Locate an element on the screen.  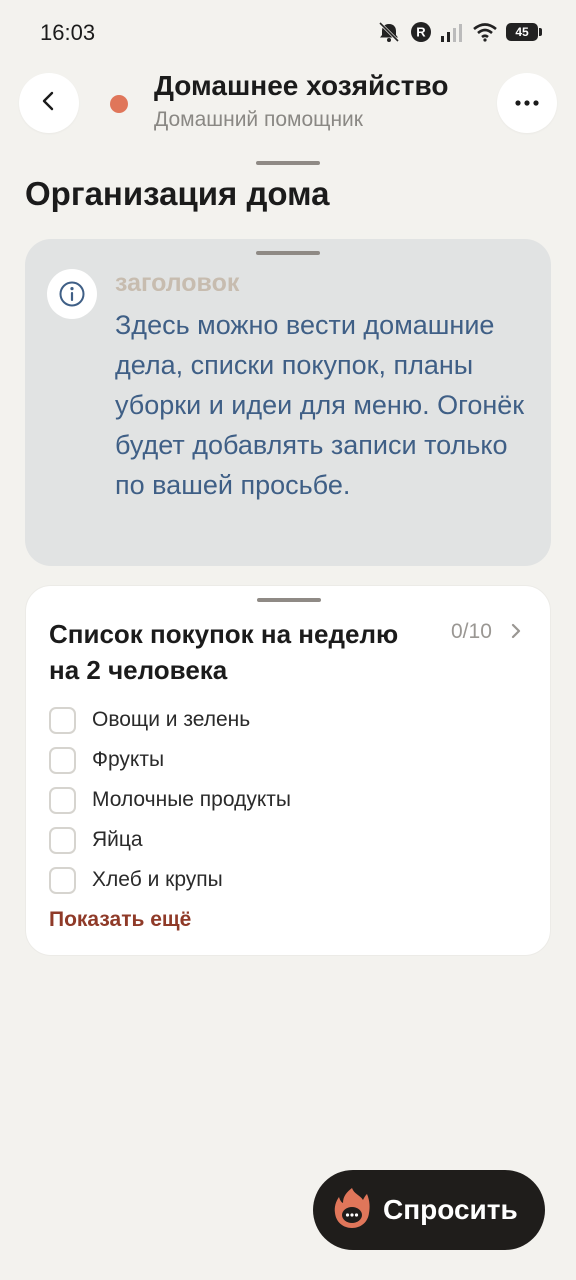
back-button is located at coordinates (49, 103).